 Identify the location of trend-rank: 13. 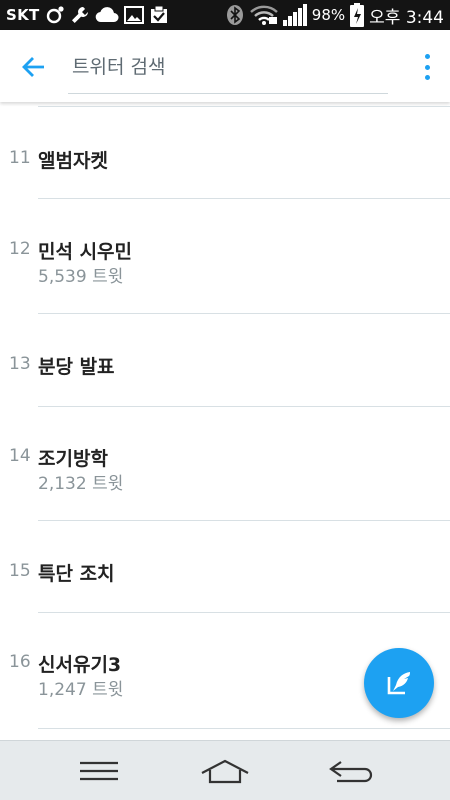
(20, 364).